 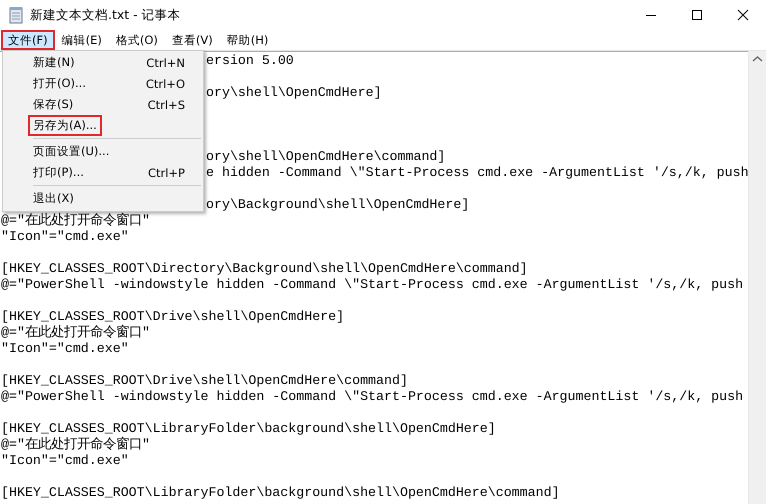 I want to click on menu-item: 帮助(H), so click(x=248, y=40).